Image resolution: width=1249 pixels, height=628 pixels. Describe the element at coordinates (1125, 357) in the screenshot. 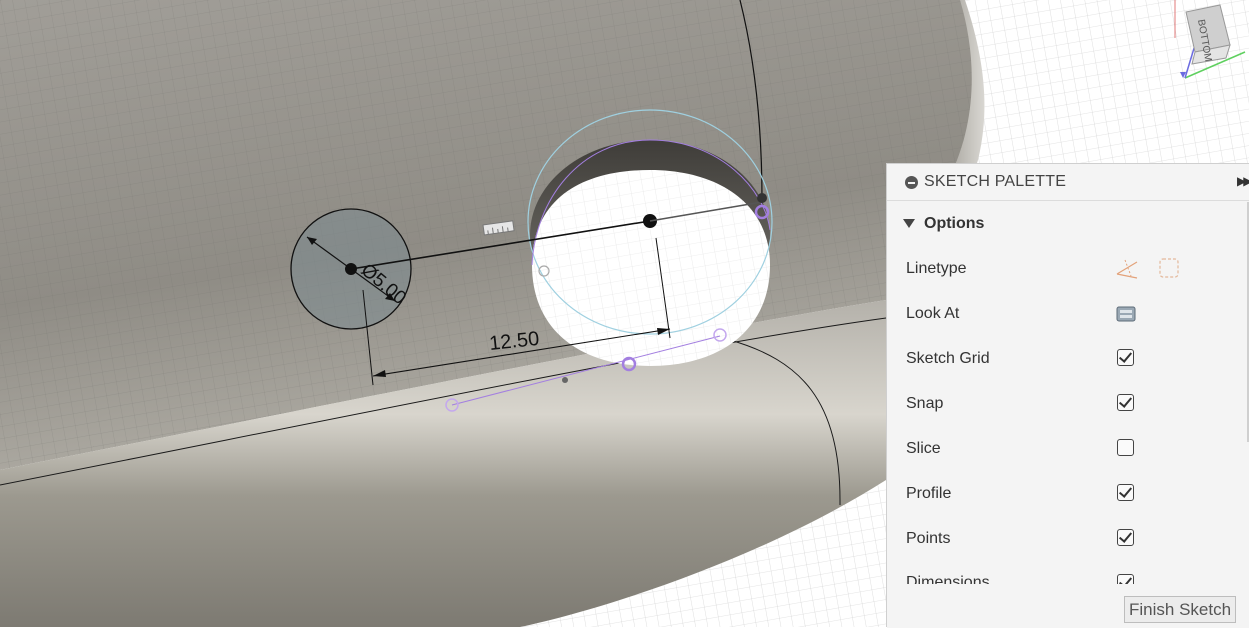

I see `sketch-grid-checkbox` at that location.